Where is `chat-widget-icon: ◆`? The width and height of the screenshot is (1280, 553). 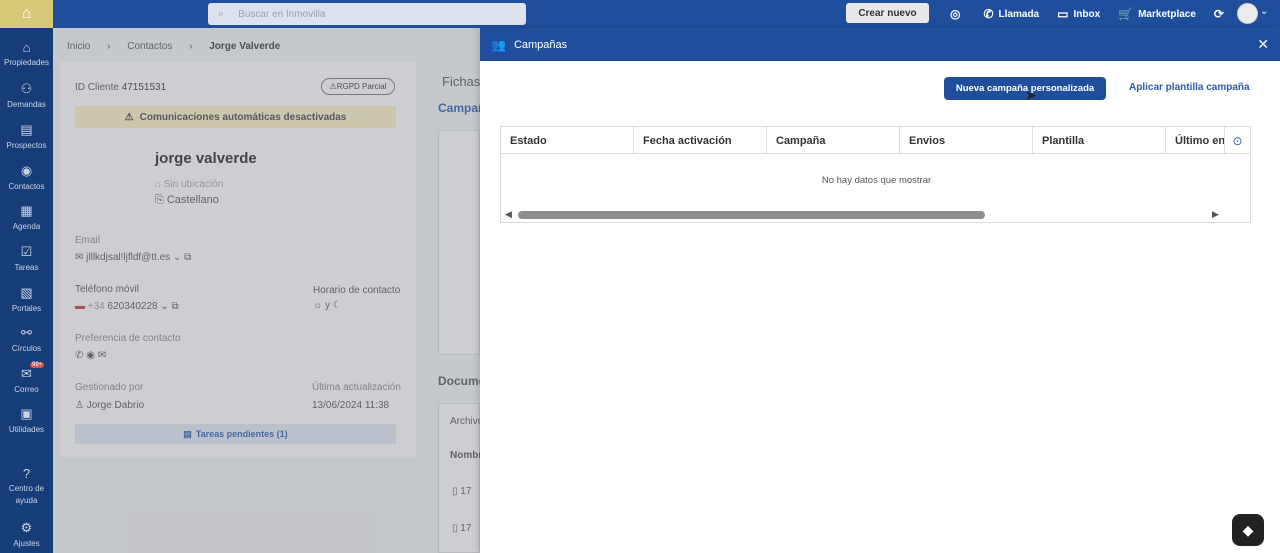 chat-widget-icon: ◆ is located at coordinates (1248, 529).